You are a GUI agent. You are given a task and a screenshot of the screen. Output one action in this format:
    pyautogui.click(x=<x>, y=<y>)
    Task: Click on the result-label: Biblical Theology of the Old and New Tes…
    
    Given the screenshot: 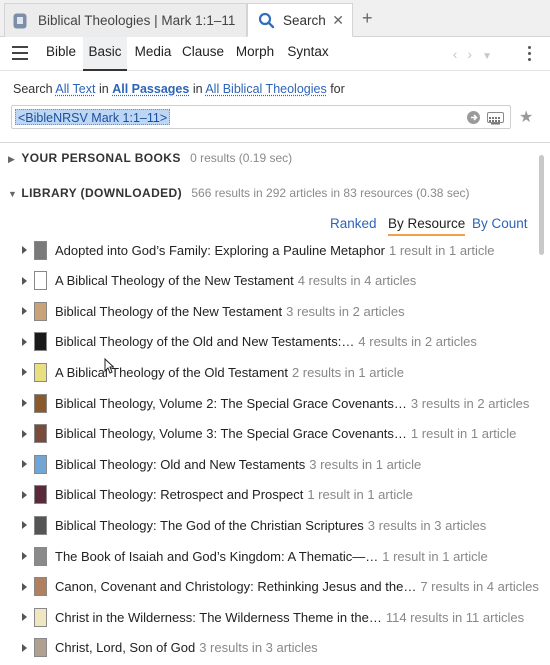 What is the action you would take?
    pyautogui.click(x=266, y=341)
    